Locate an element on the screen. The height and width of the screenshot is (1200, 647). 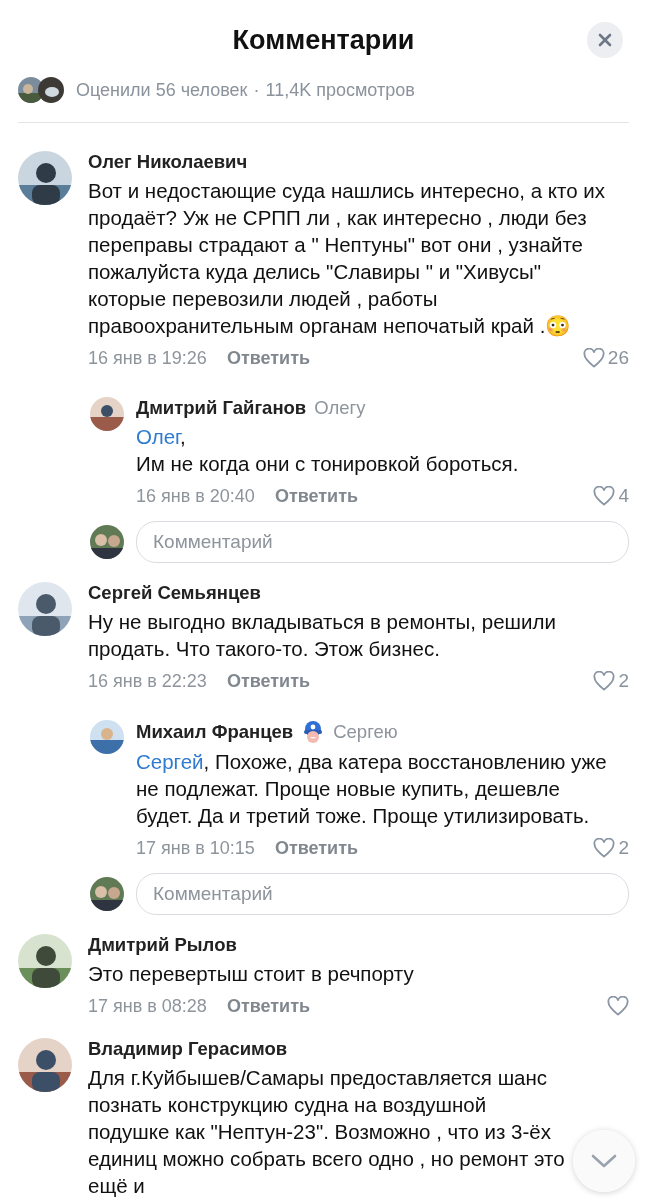
comment-text: Это перевертыш стоит в речпорту is located at coordinates (251, 974).